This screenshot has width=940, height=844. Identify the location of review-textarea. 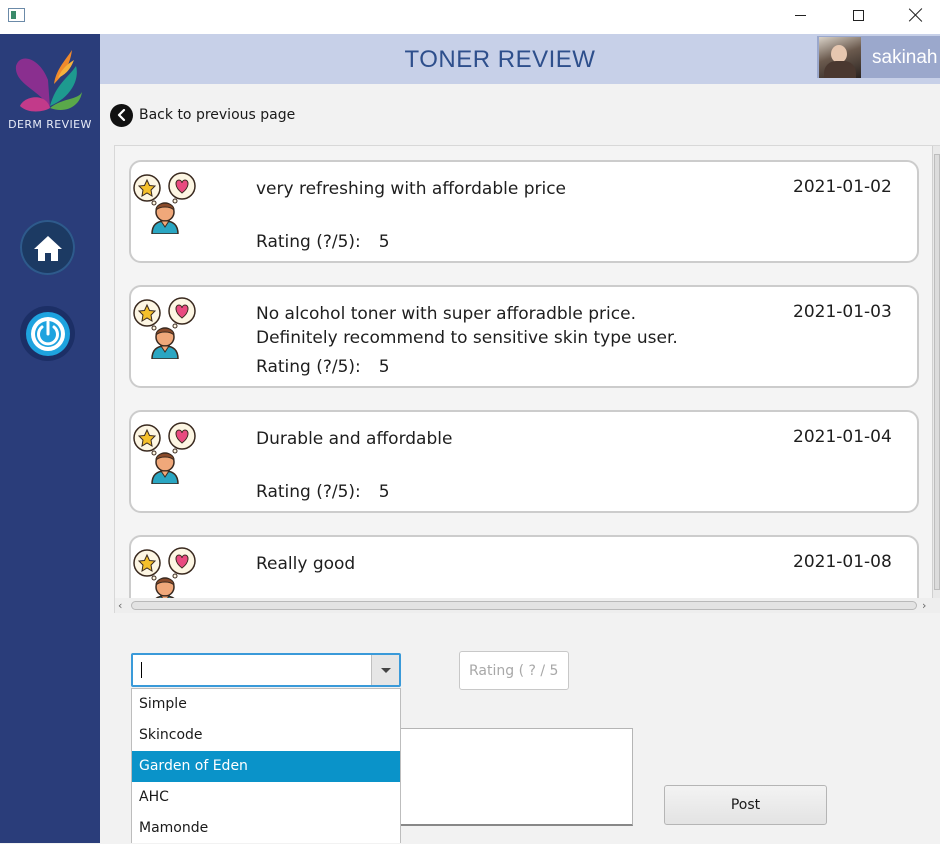
(515, 777).